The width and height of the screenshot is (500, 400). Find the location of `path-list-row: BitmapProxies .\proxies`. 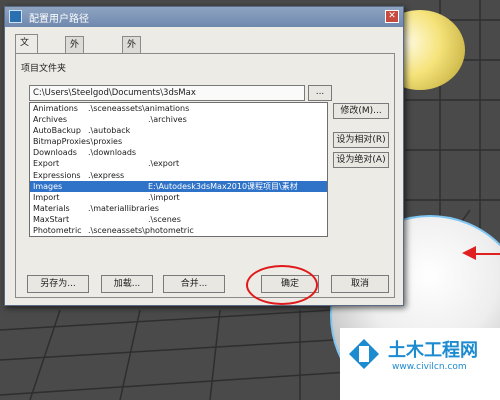

path-list-row: BitmapProxies .\proxies is located at coordinates (178, 141).